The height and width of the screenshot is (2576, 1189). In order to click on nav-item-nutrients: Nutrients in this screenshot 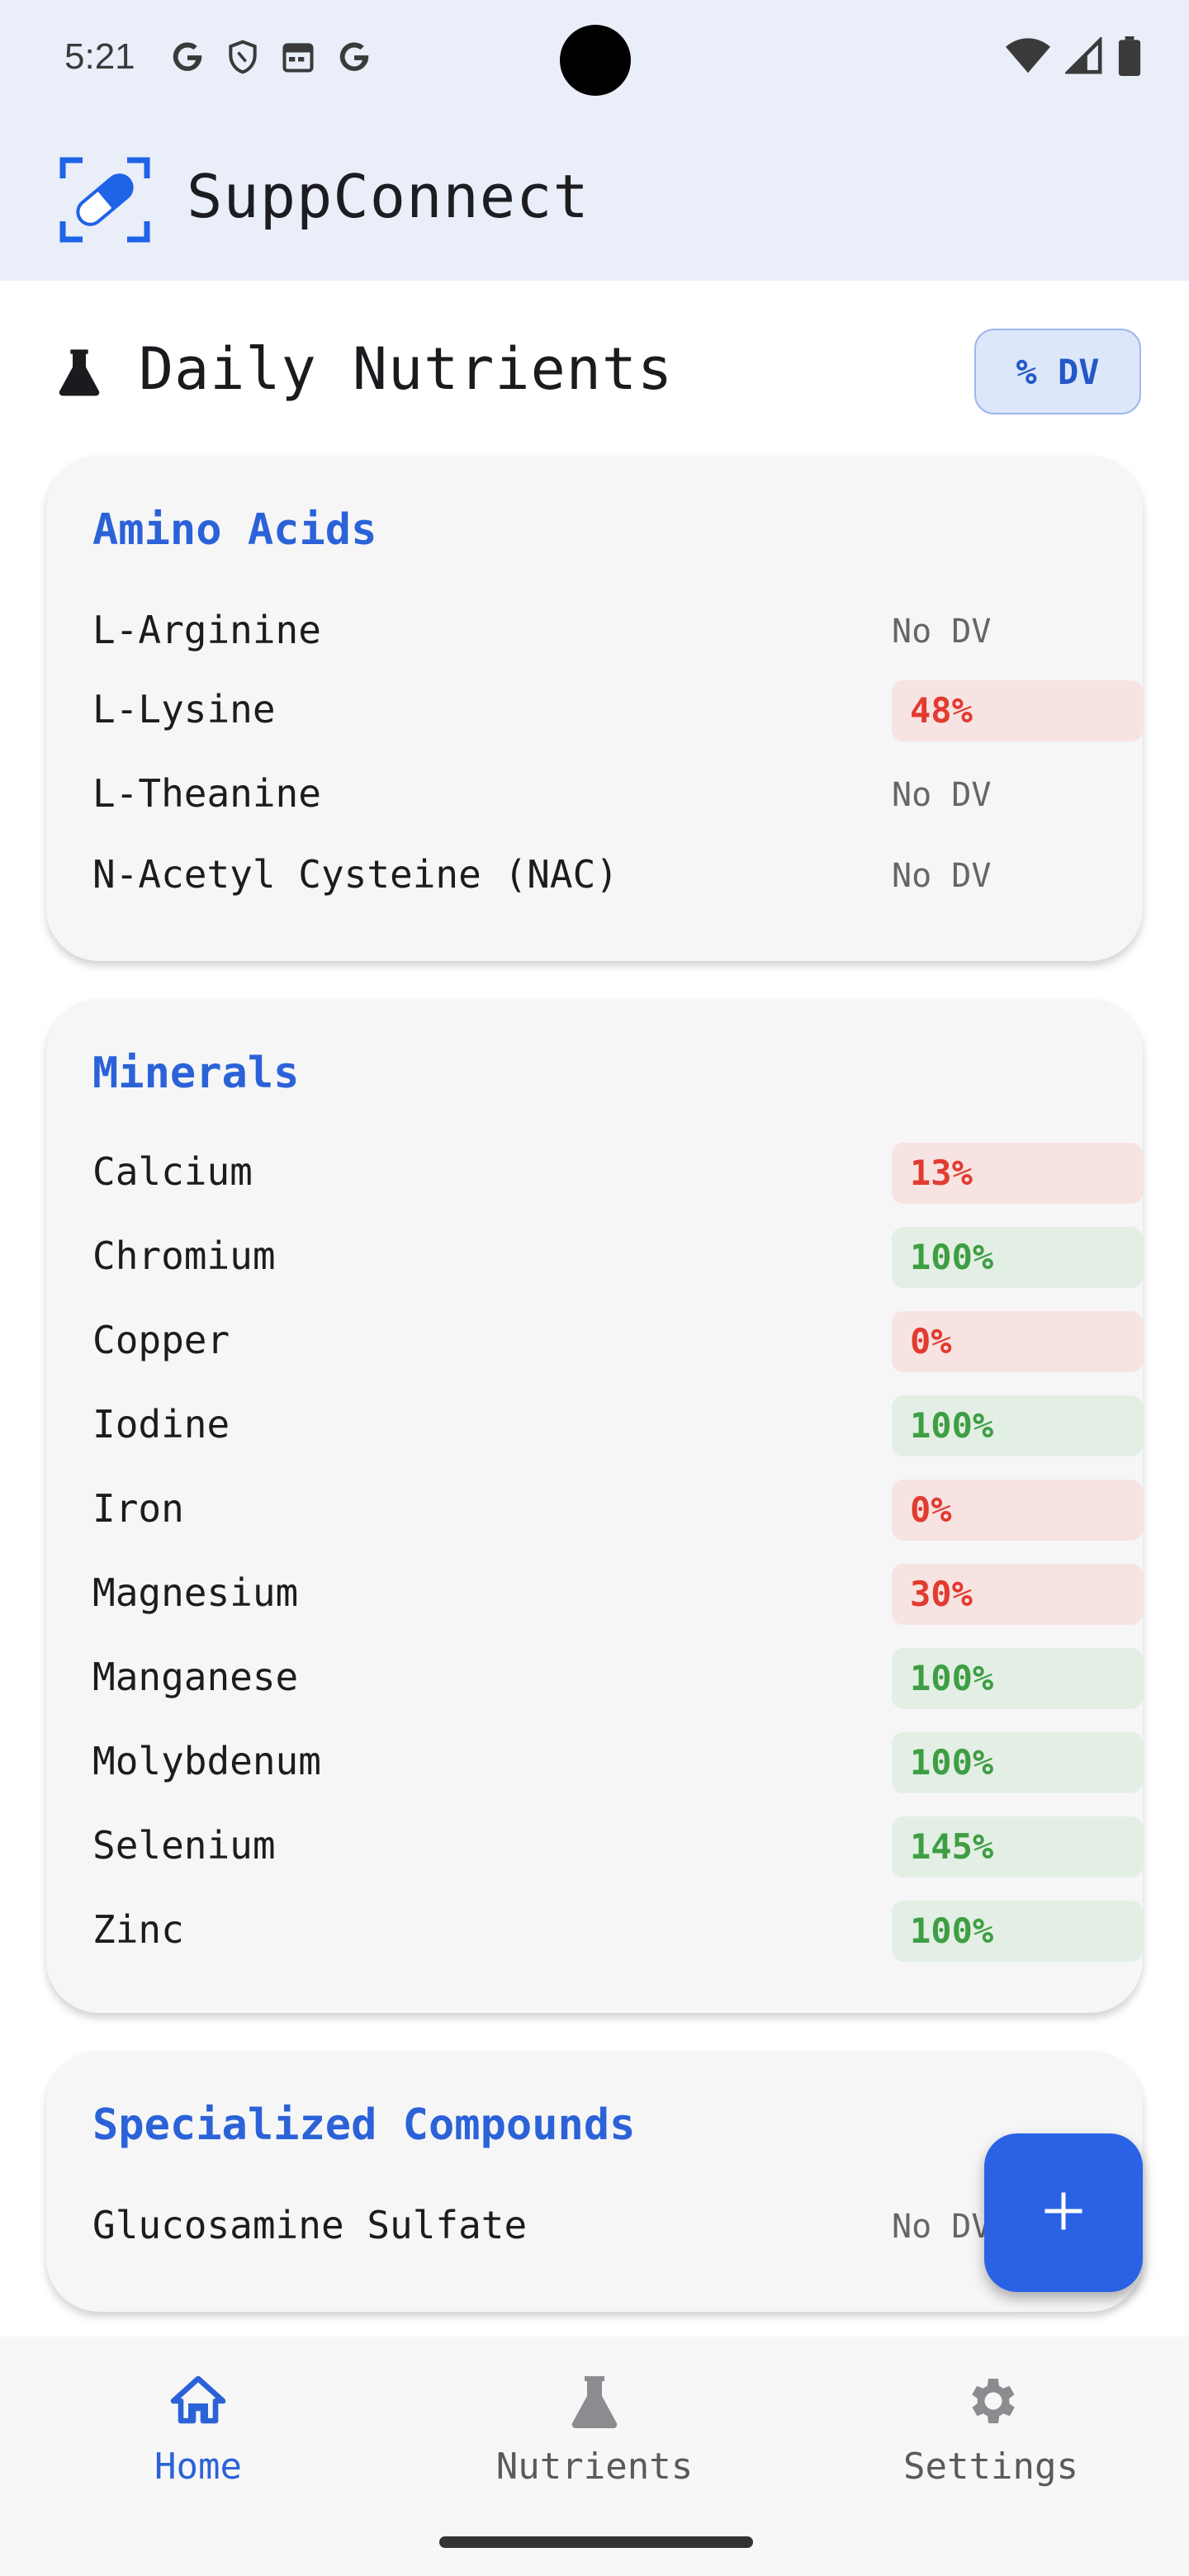, I will do `click(594, 2429)`.